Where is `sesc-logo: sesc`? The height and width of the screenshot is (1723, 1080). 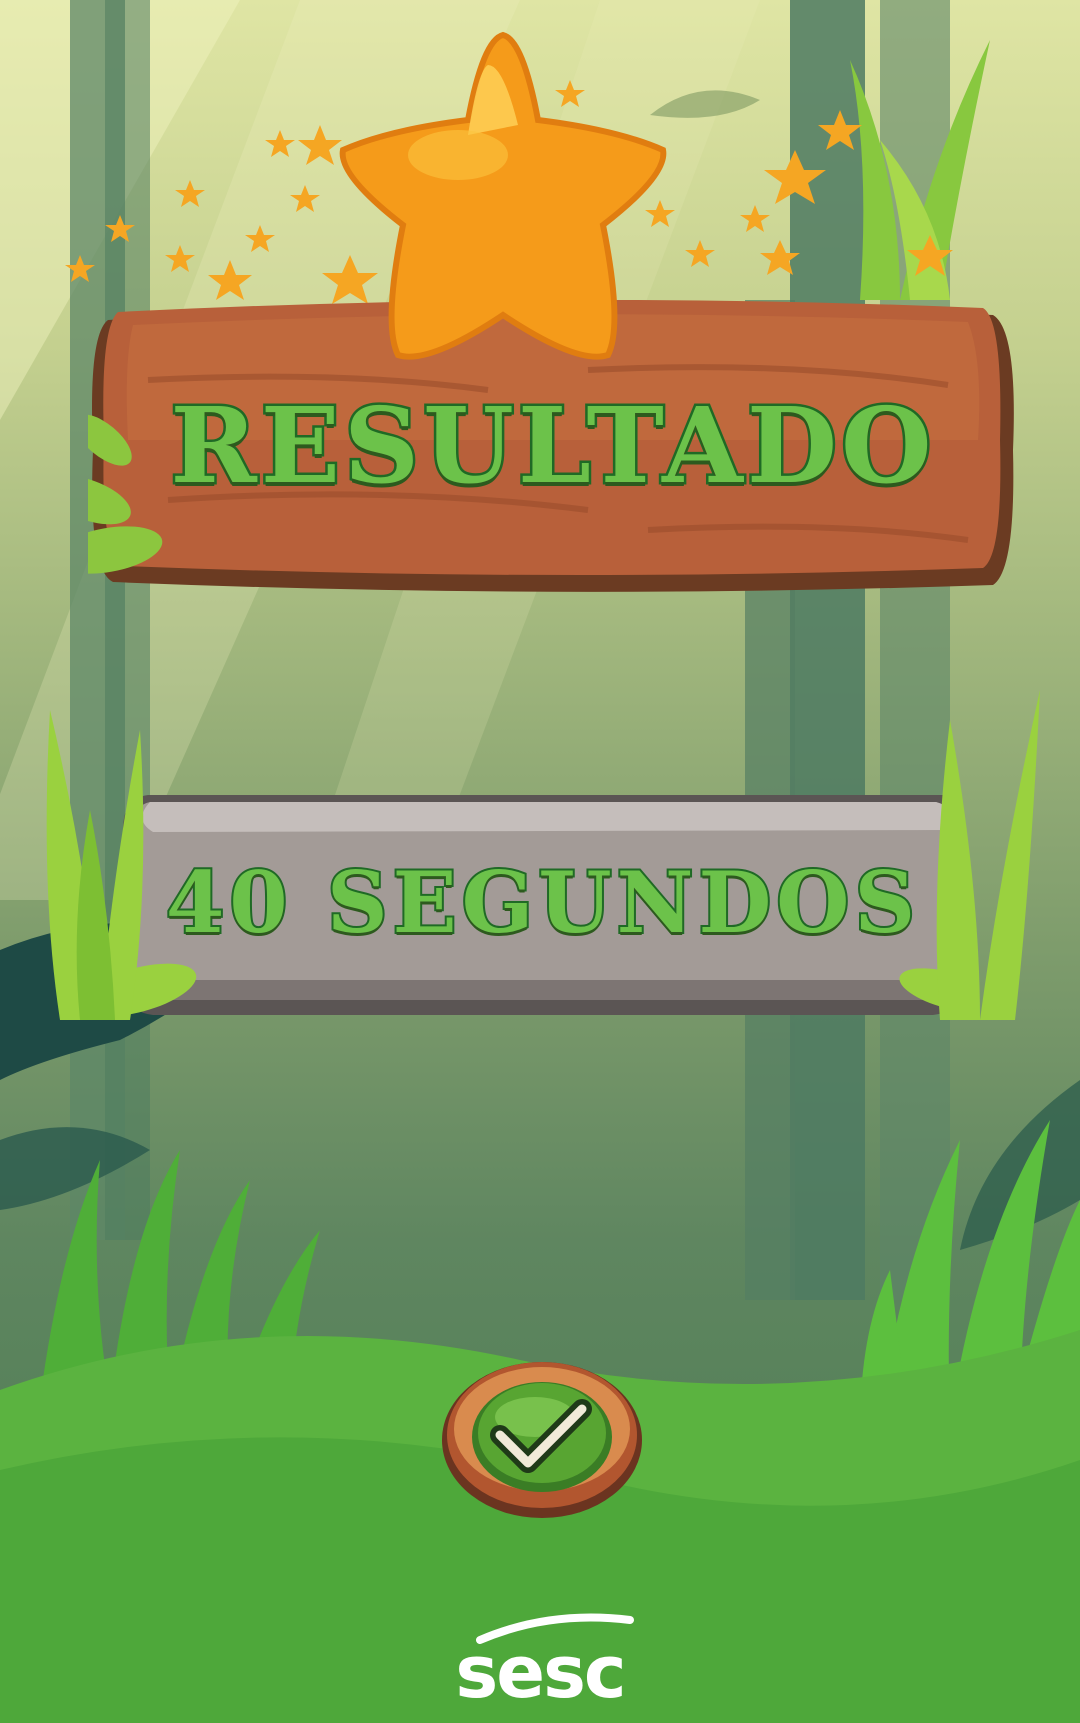 sesc-logo: sesc is located at coordinates (540, 1662).